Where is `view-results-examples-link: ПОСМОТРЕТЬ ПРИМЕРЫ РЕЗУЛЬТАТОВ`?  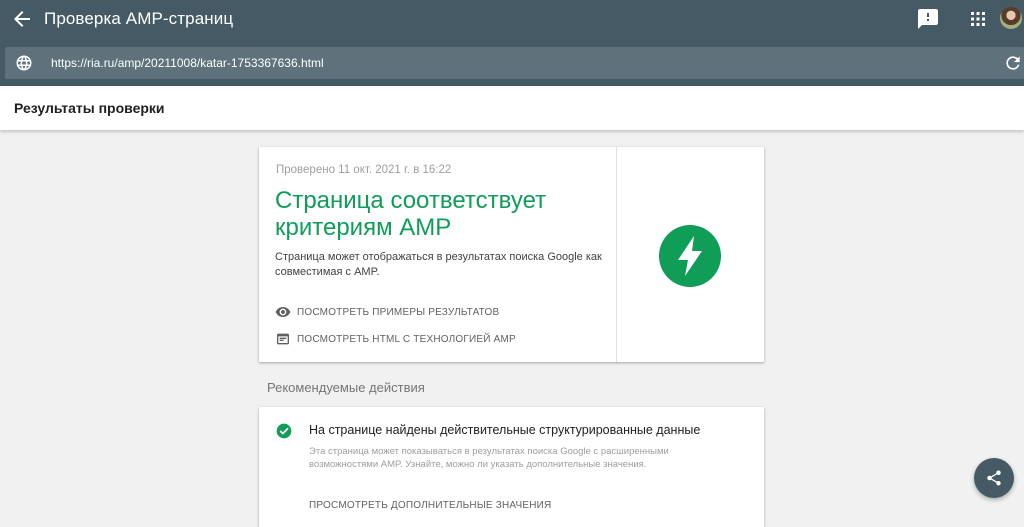 view-results-examples-link: ПОСМОТРЕТЬ ПРИМЕРЫ РЕЗУЛЬТАТОВ is located at coordinates (387, 312).